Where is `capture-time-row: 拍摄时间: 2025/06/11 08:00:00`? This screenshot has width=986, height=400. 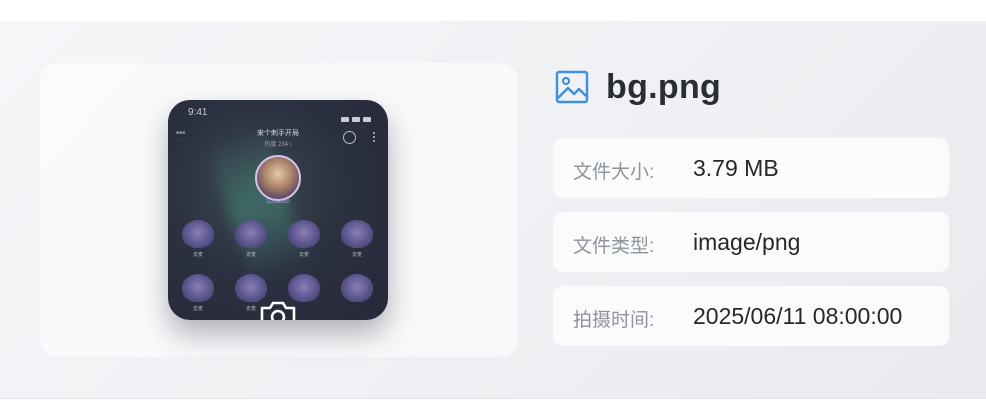
capture-time-row: 拍摄时间: 2025/06/11 08:00:00 is located at coordinates (751, 316).